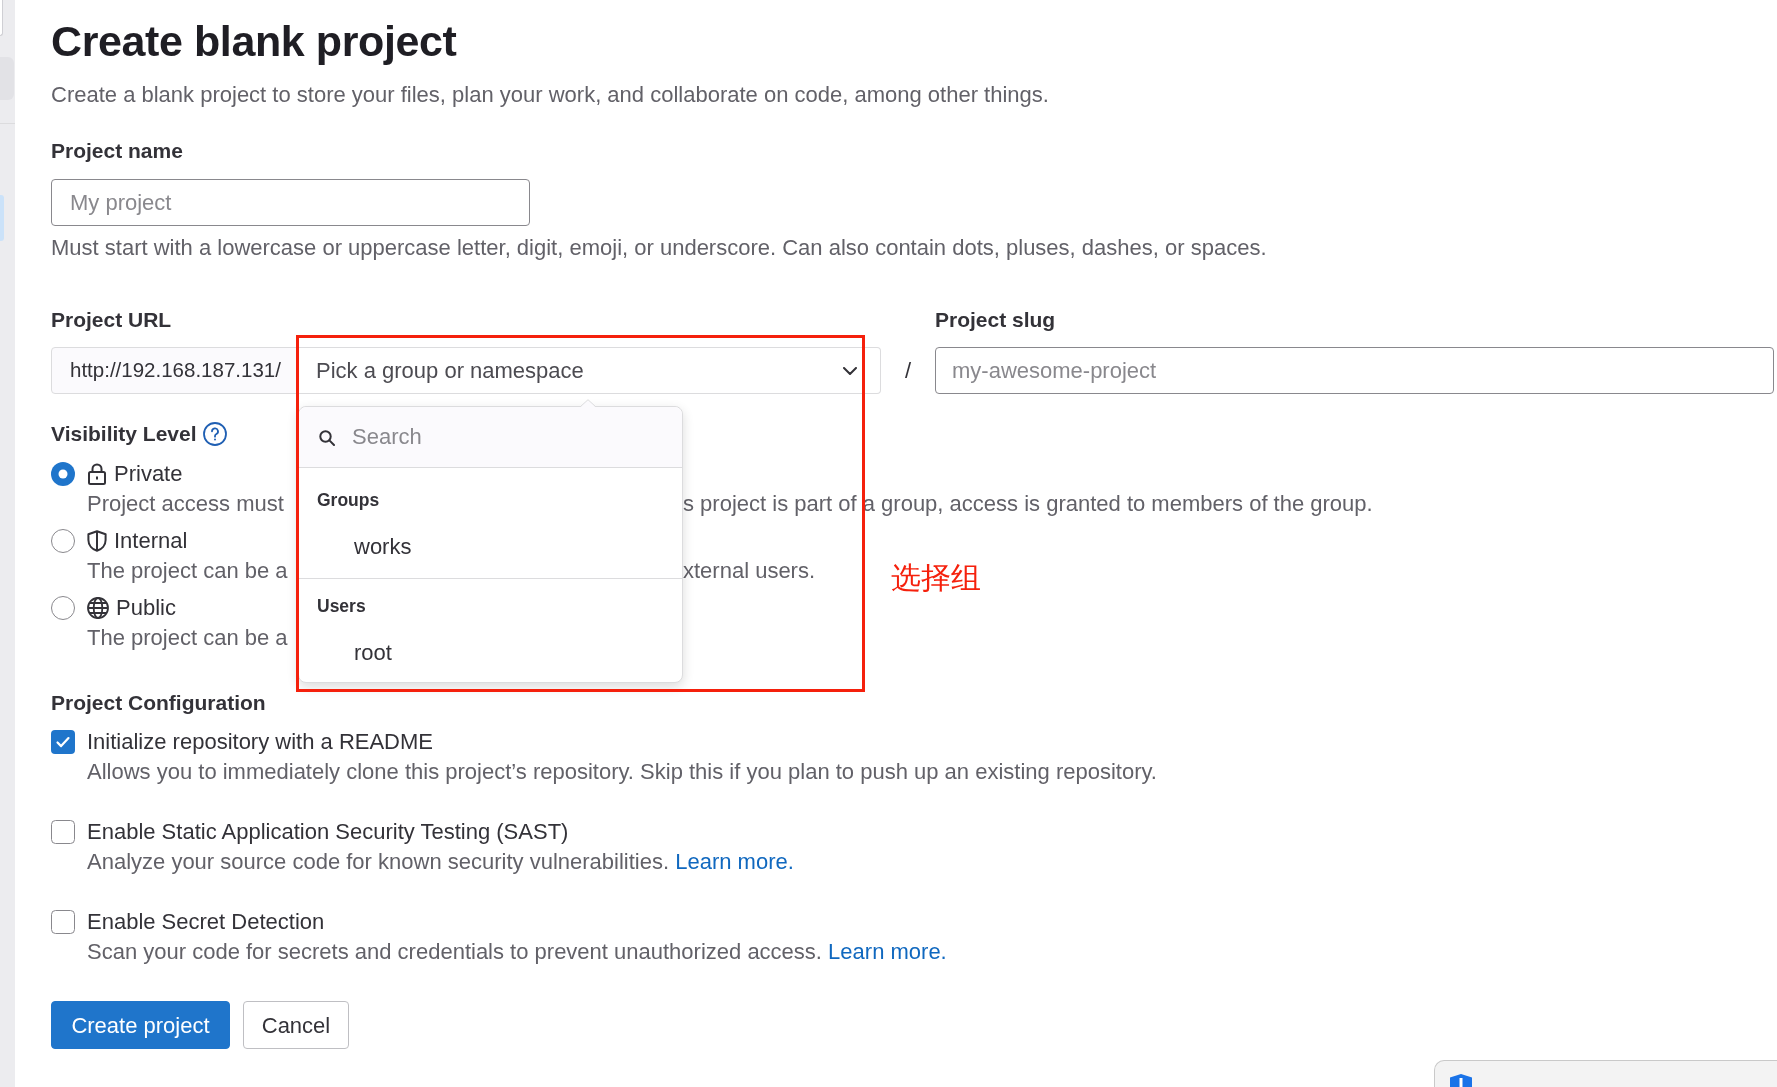 The width and height of the screenshot is (1777, 1087). I want to click on shield-icon, so click(97, 541).